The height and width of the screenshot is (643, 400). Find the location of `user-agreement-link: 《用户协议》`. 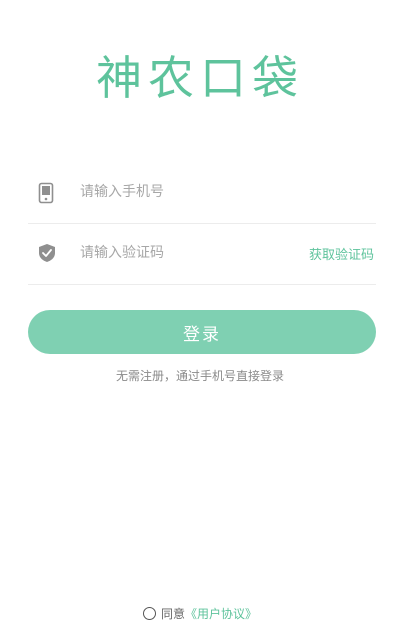

user-agreement-link: 《用户协议》 is located at coordinates (221, 613).